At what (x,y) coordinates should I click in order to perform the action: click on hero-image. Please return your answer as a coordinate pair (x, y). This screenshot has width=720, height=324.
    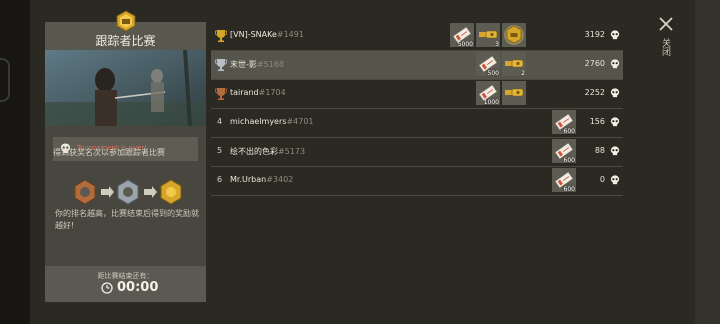
    Looking at the image, I should click on (125, 88).